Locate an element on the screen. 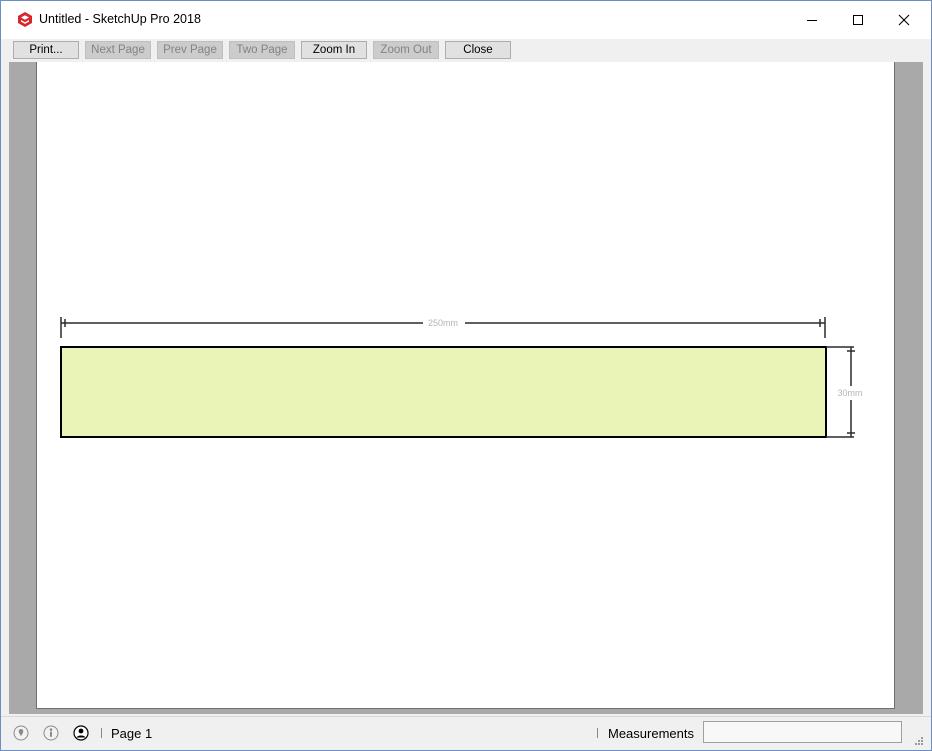 The width and height of the screenshot is (932, 751). user-account-icon is located at coordinates (81, 733).